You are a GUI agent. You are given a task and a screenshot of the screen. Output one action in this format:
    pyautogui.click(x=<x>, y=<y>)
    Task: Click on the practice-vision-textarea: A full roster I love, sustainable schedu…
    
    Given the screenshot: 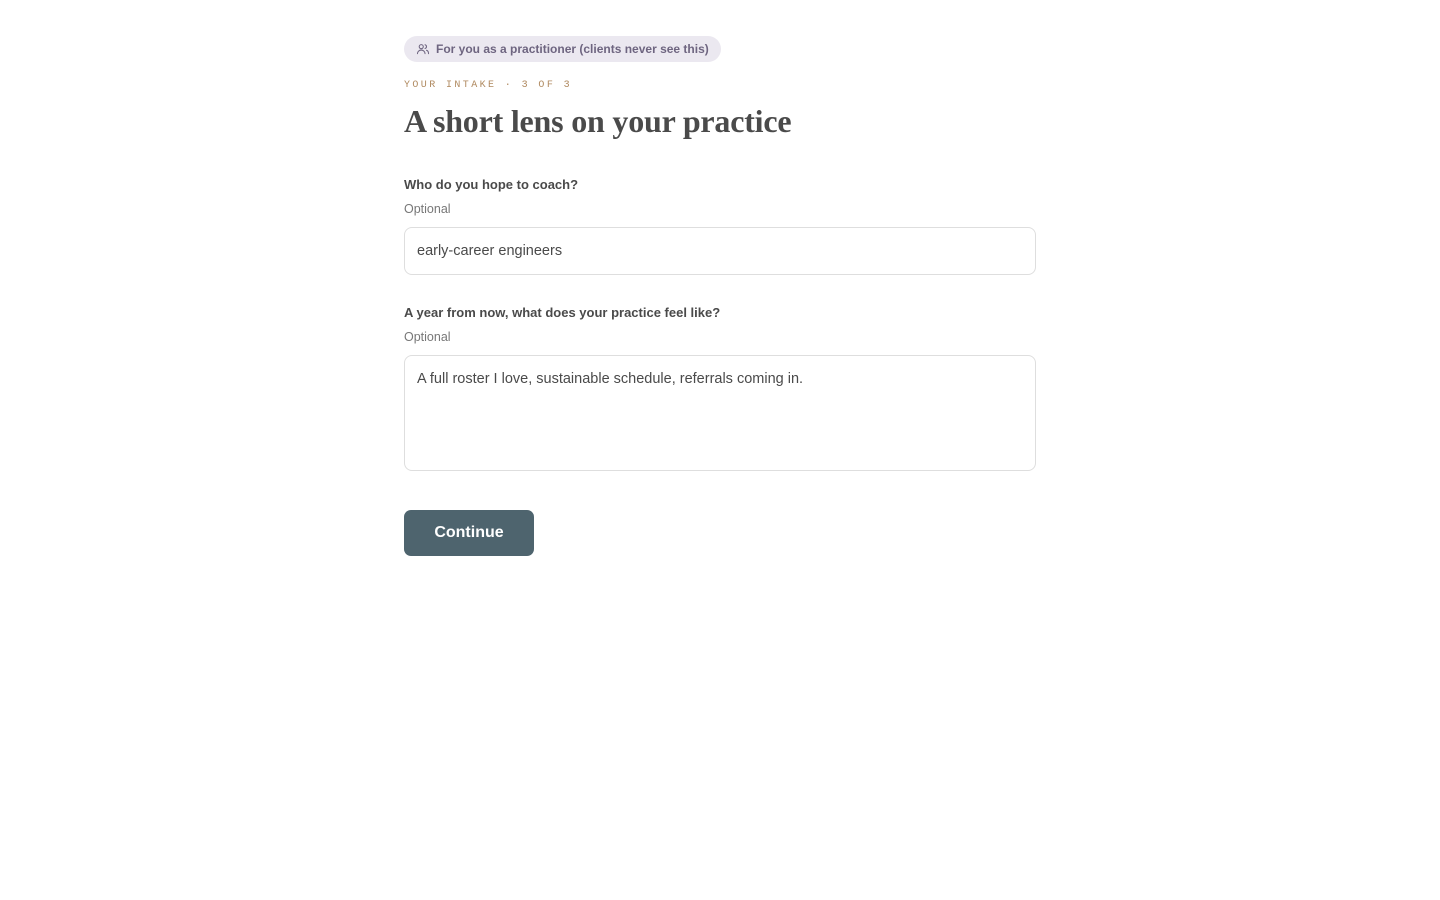 What is the action you would take?
    pyautogui.click(x=720, y=413)
    